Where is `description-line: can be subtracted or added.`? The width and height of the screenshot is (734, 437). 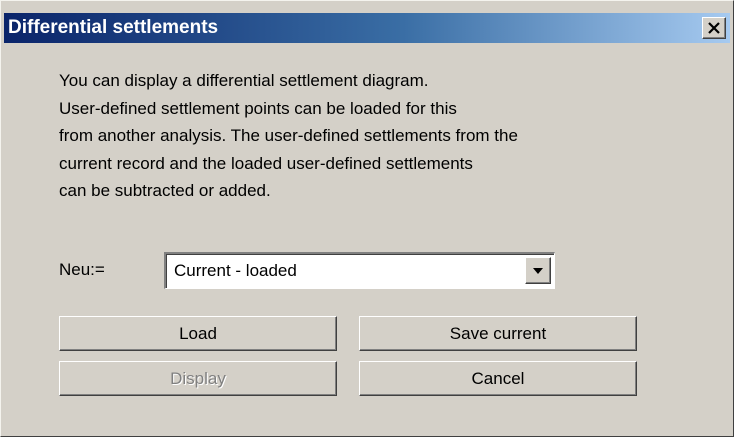
description-line: can be subtracted or added. is located at coordinates (165, 190).